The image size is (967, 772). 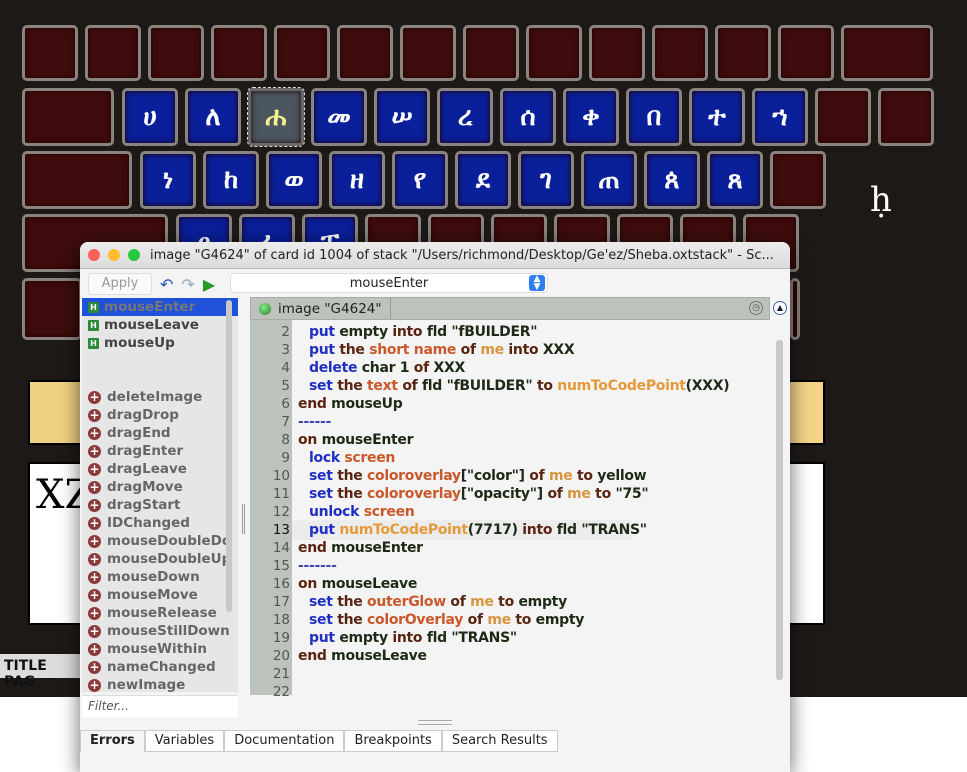 What do you see at coordinates (160, 469) in the screenshot?
I see `available-handler-item: + dragLeave` at bounding box center [160, 469].